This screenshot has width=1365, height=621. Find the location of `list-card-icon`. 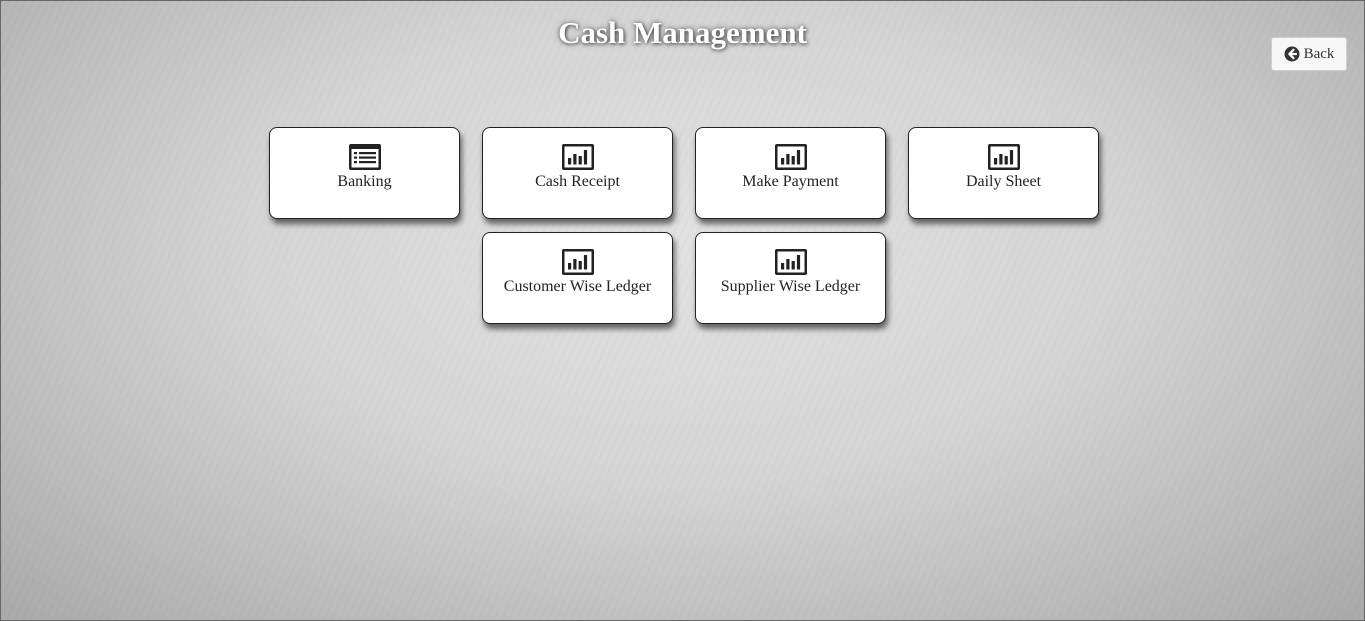

list-card-icon is located at coordinates (365, 157).